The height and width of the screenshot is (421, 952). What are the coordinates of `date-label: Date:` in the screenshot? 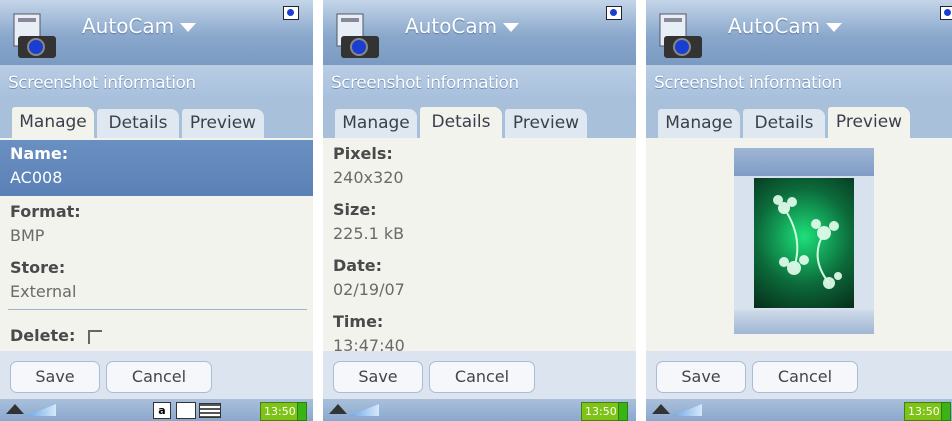 It's located at (357, 265).